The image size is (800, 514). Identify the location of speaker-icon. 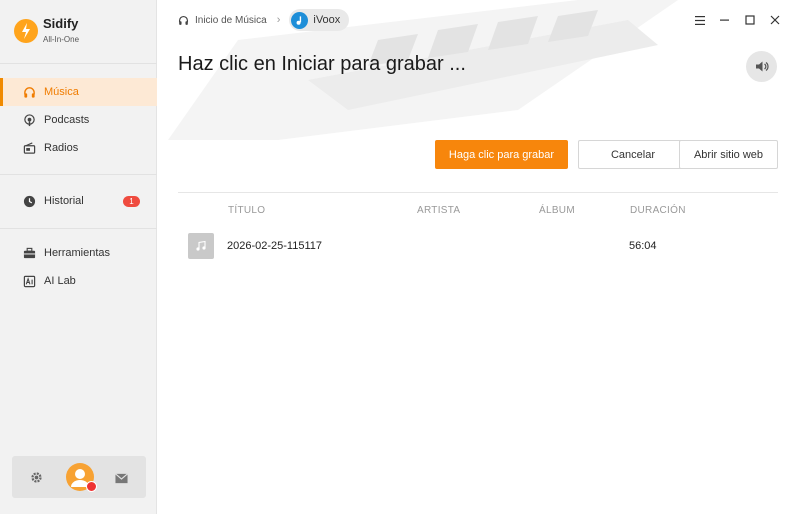
(761, 66).